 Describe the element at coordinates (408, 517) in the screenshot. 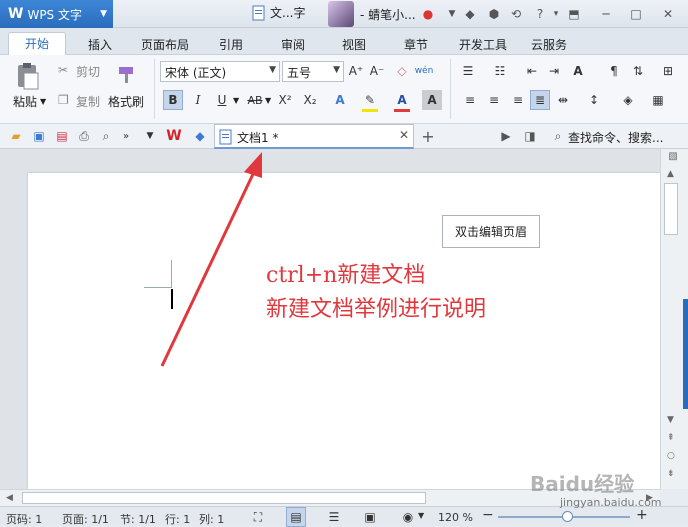

I see `protection-icon: ◉` at that location.